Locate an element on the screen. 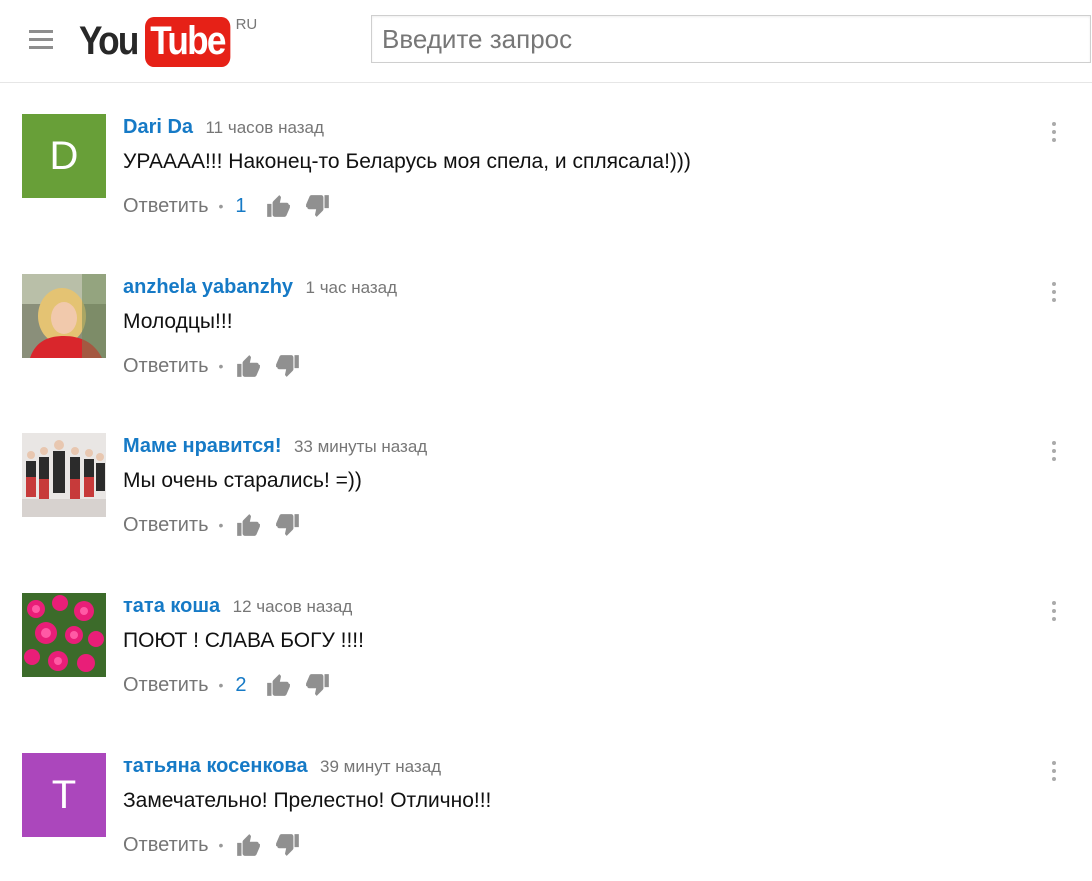 This screenshot has height=881, width=1092. youtube-logo: You Tube RU is located at coordinates (168, 42).